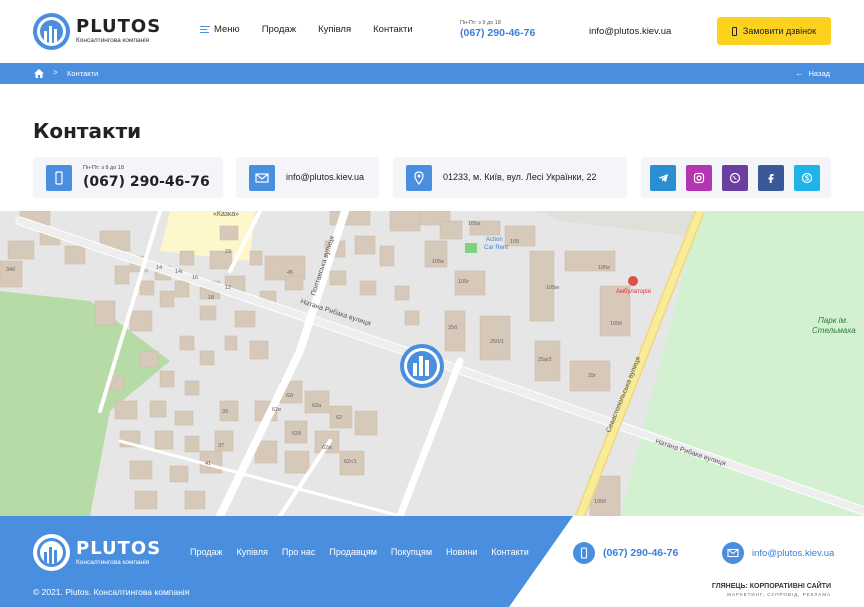 This screenshot has height=607, width=864. I want to click on header-phone-link: (067) 290-46-76, so click(497, 33).